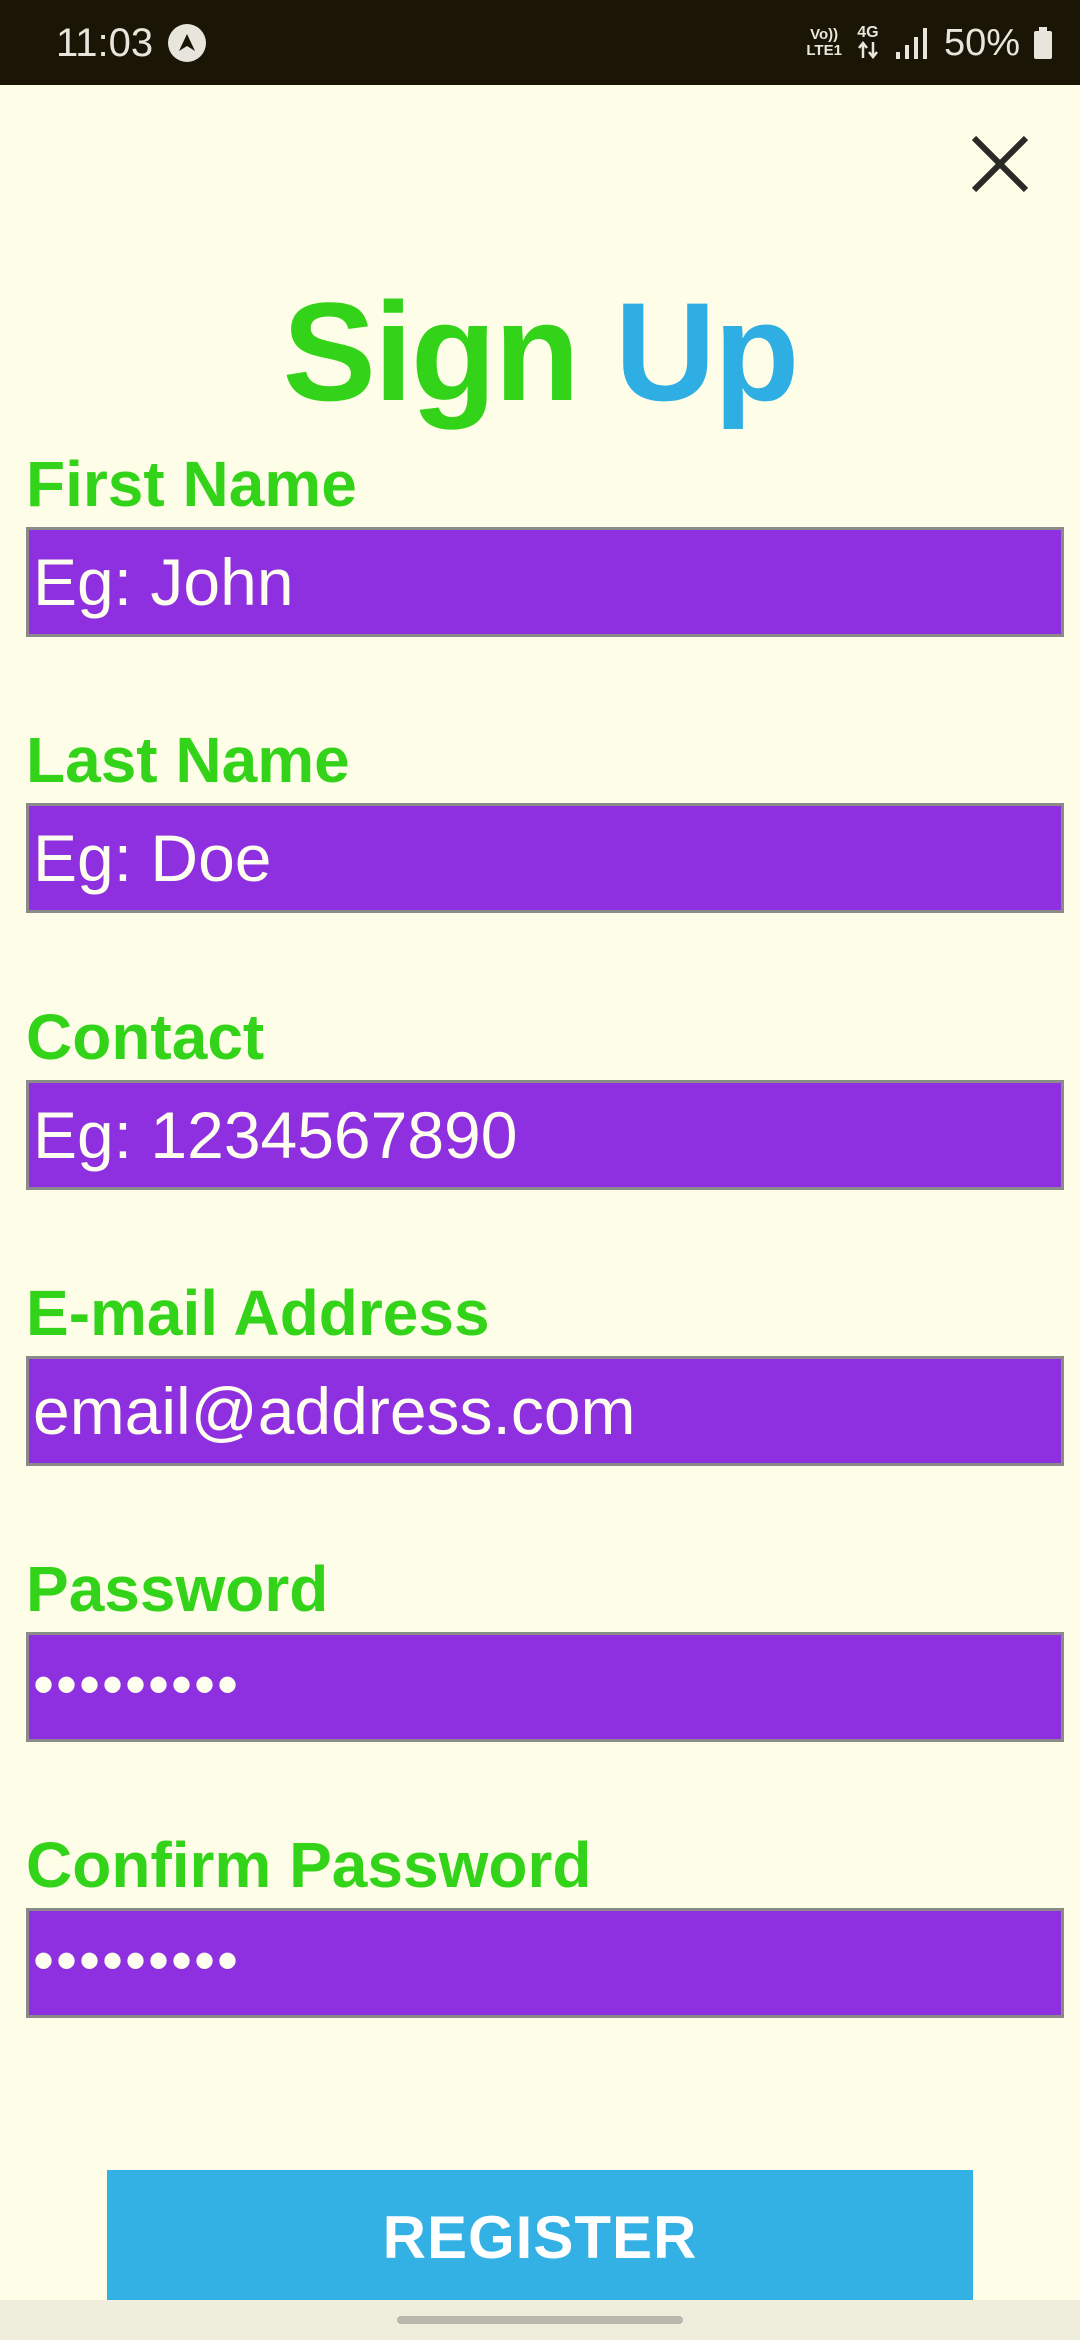 The image size is (1080, 2340). I want to click on volte-top-text: Vo)), so click(824, 34).